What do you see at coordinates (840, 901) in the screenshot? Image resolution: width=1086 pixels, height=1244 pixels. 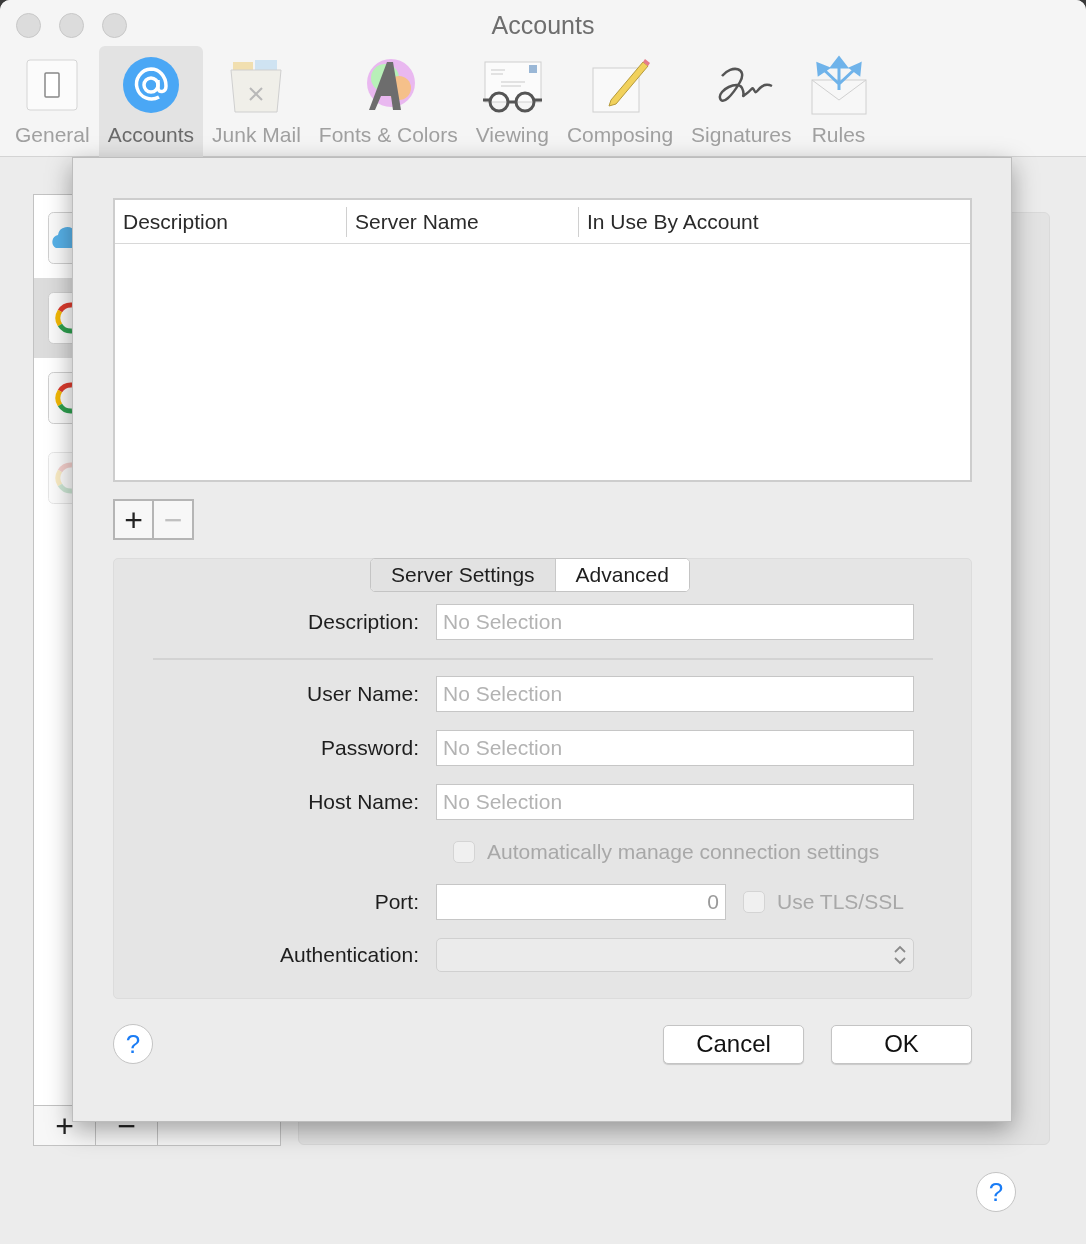 I see `checkbox-label: Use TLS/SSL` at bounding box center [840, 901].